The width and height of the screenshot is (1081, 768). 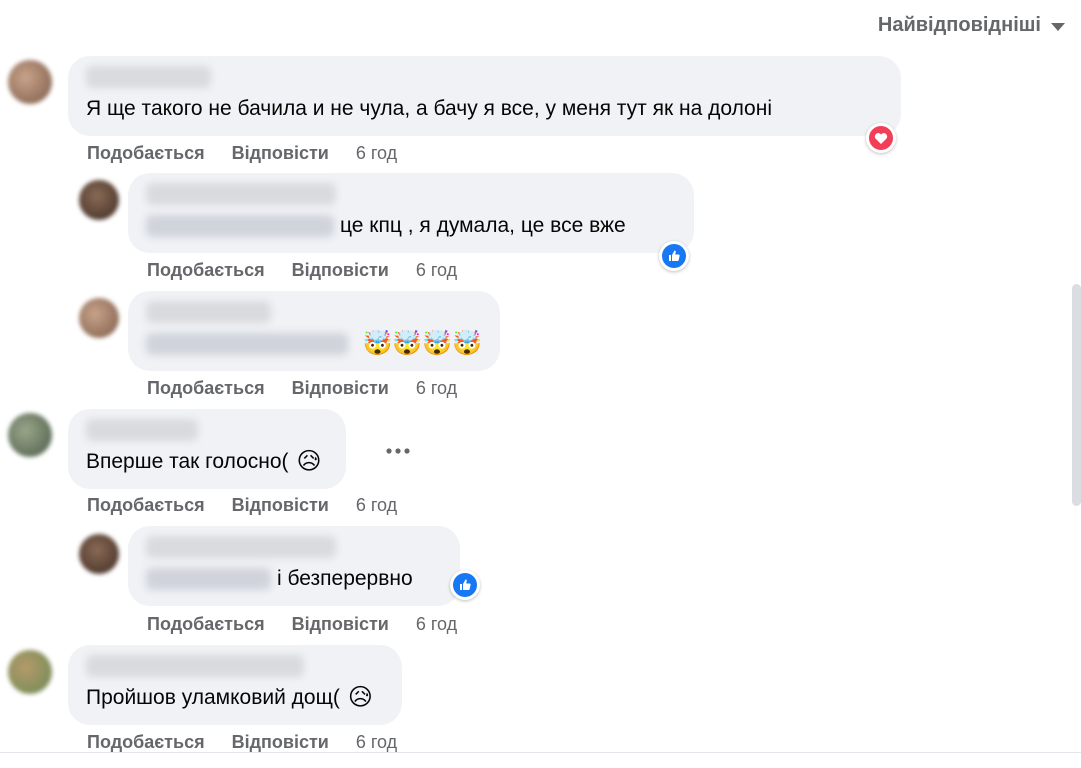 I want to click on comment-bubble: і безперервно, so click(x=294, y=566).